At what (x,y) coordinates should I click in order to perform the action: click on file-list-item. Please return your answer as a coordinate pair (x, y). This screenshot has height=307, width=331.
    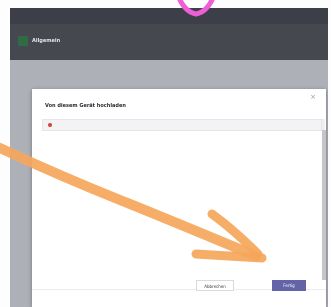
    Looking at the image, I should click on (182, 125).